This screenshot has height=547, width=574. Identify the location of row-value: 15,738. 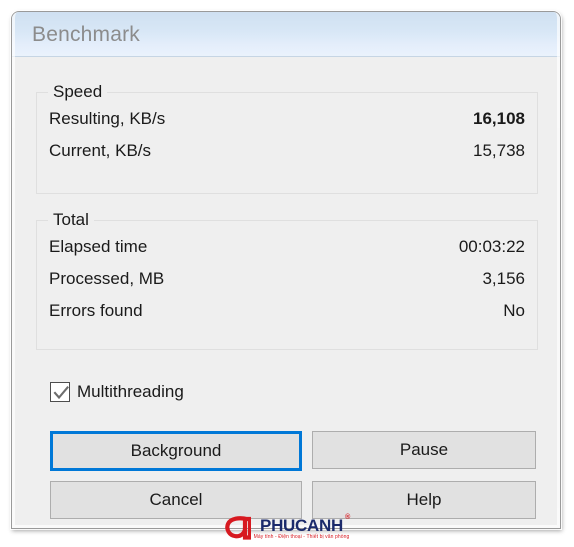
(499, 150).